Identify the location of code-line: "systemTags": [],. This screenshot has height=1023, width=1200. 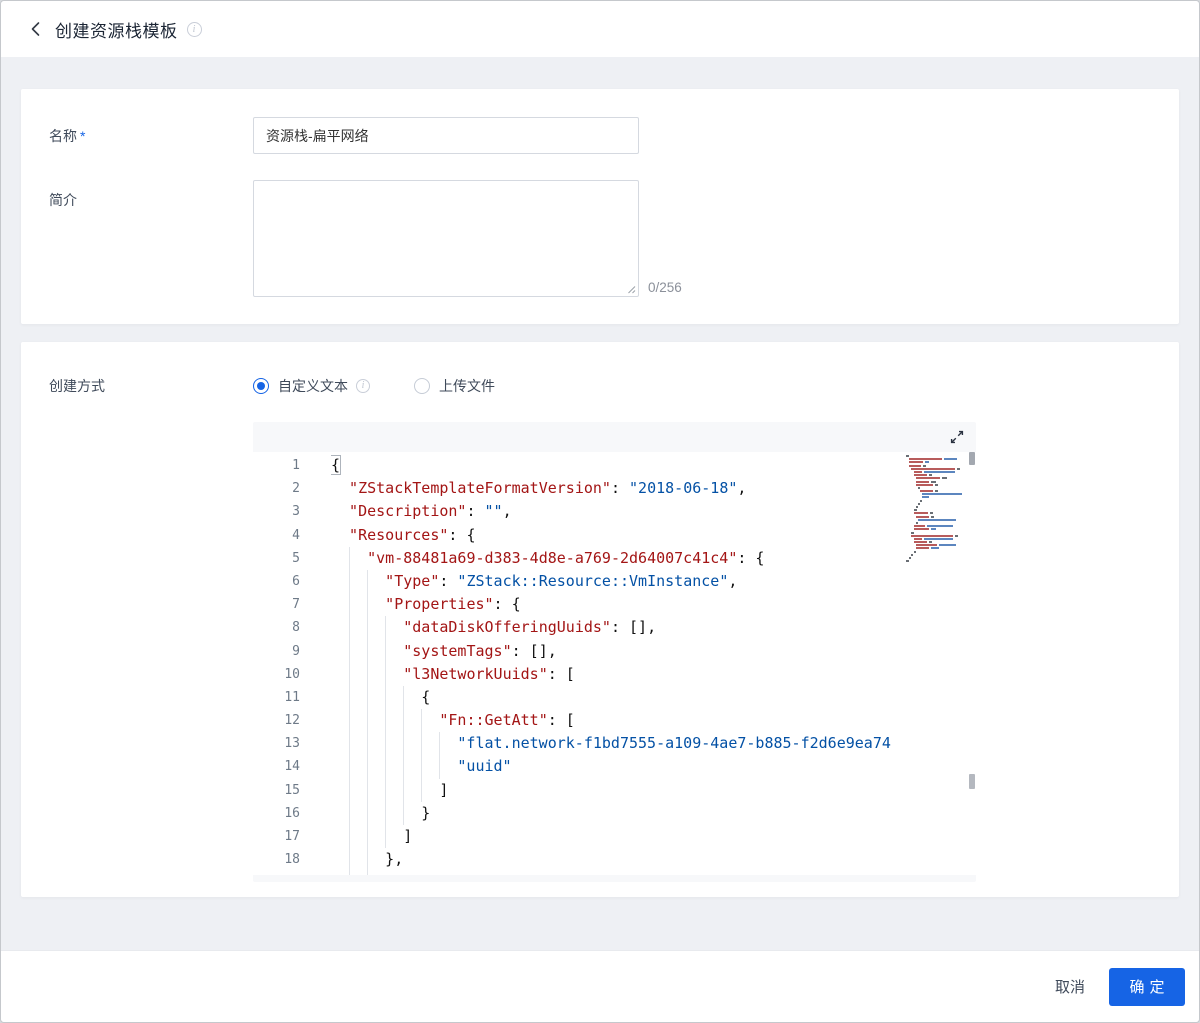
(653, 651).